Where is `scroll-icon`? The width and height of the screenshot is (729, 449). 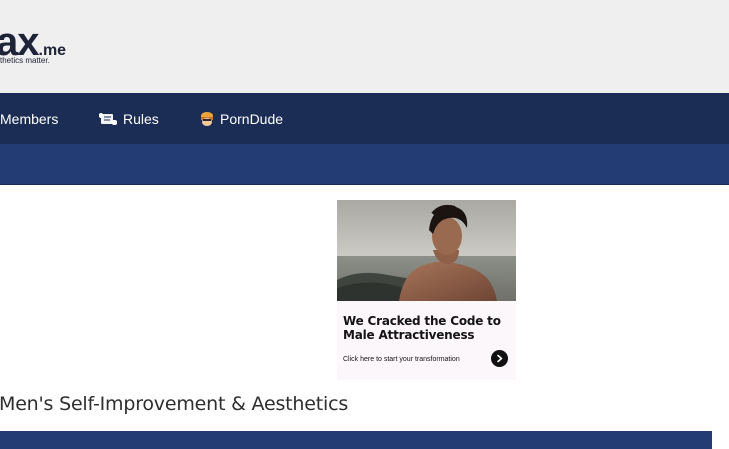
scroll-icon is located at coordinates (108, 119).